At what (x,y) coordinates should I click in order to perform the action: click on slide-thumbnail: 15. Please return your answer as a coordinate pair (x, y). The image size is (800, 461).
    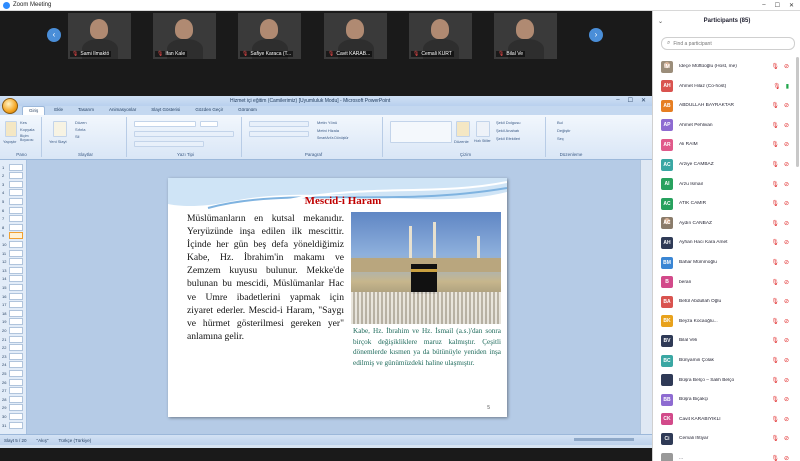
    Looking at the image, I should click on (13, 287).